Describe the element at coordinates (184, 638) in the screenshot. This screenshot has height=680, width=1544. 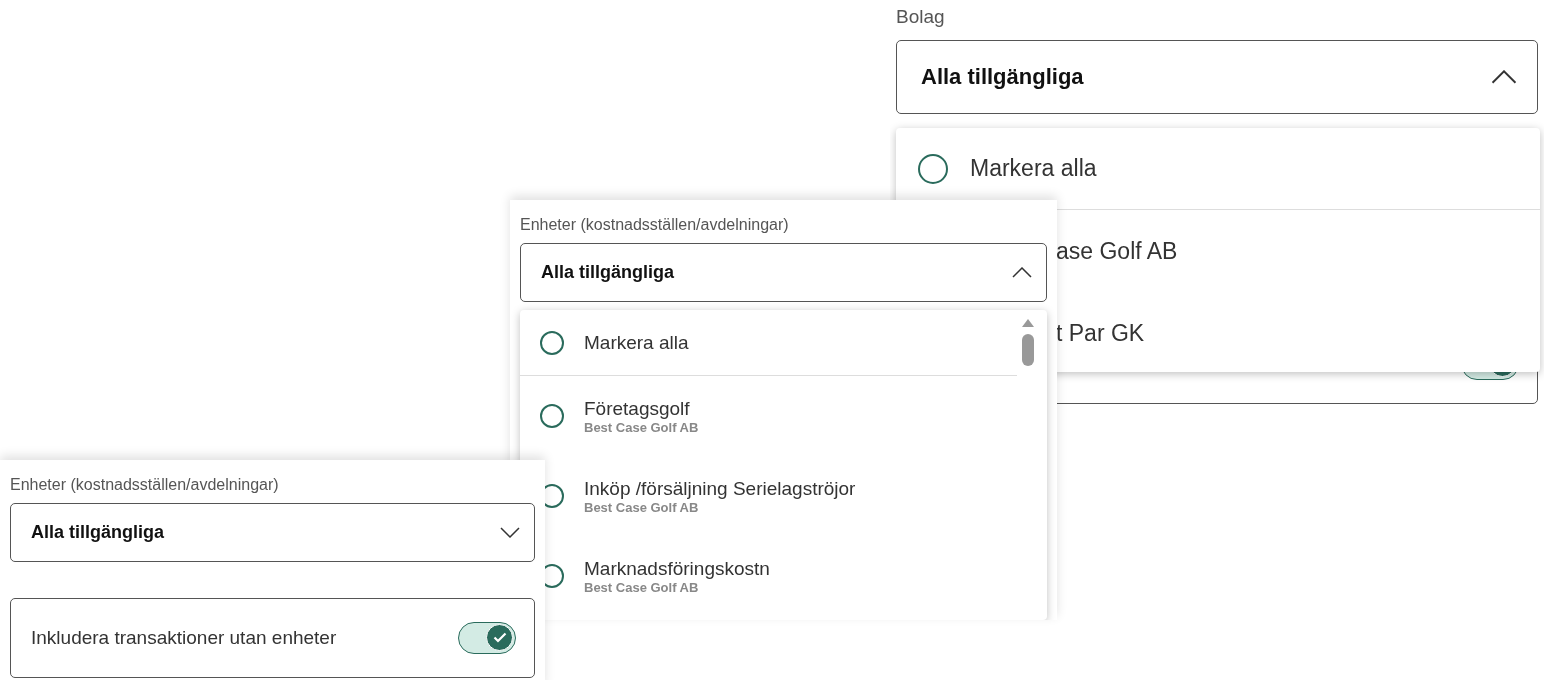
I see `toggle-label: Inkludera transaktioner utan enheter` at that location.